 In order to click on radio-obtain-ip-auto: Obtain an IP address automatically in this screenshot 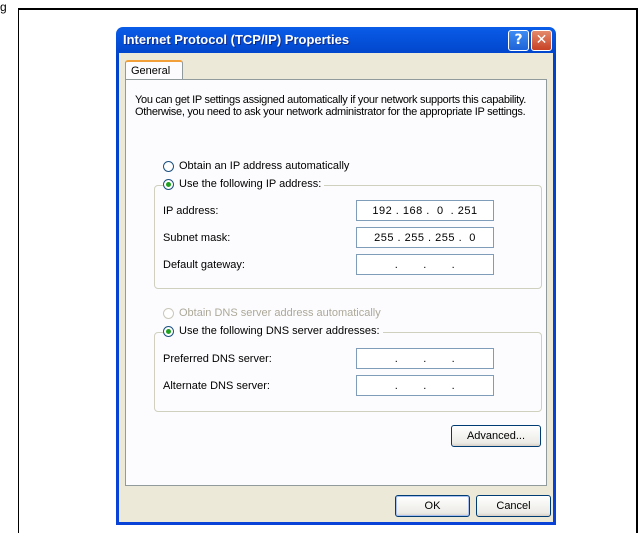, I will do `click(258, 166)`.